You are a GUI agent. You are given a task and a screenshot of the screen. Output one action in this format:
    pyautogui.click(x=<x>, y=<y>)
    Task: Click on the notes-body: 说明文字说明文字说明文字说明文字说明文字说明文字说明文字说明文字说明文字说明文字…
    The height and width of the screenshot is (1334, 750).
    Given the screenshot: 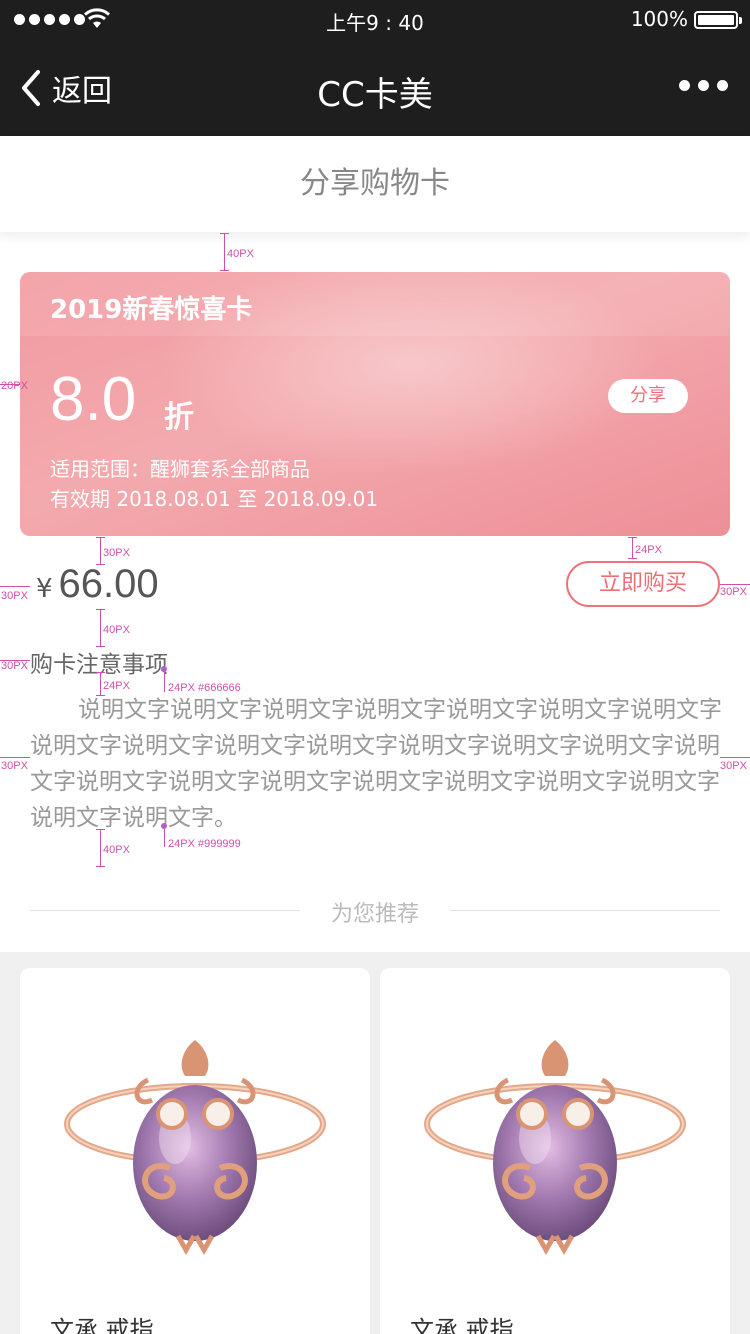 What is the action you would take?
    pyautogui.click(x=376, y=764)
    